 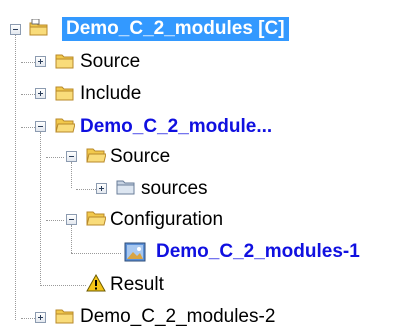 I want to click on warning-icon, so click(x=96, y=283).